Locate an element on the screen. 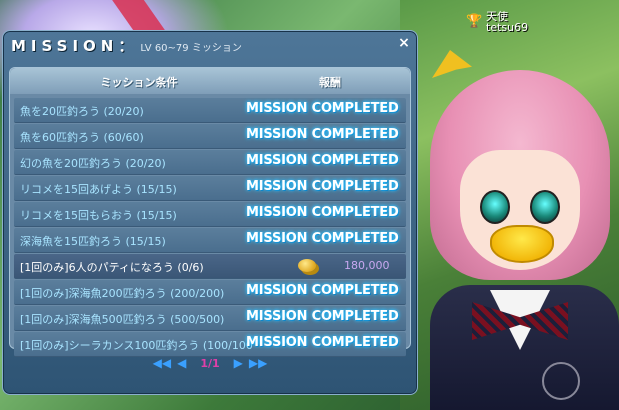 Image resolution: width=619 pixels, height=410 pixels. character-right-eye is located at coordinates (545, 207).